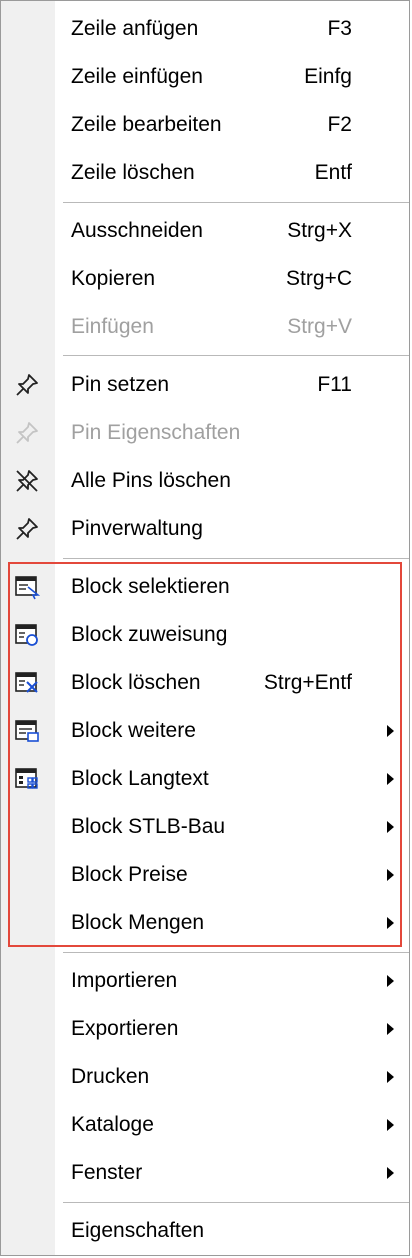  Describe the element at coordinates (135, 28) in the screenshot. I see `menu-item-label: Zeile anfügen` at that location.